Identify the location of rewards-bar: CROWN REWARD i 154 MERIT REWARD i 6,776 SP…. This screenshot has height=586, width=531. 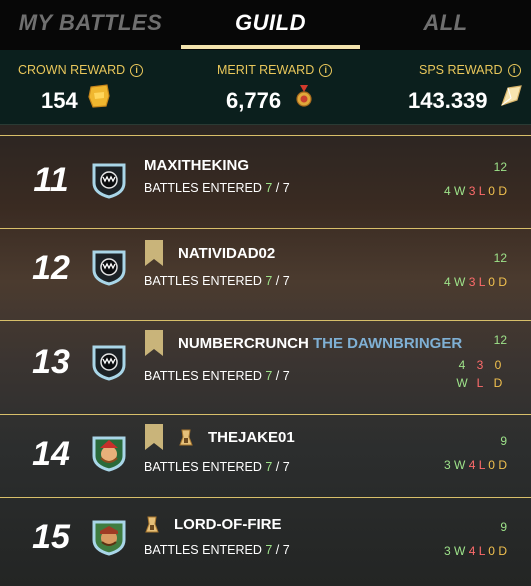
(265, 87).